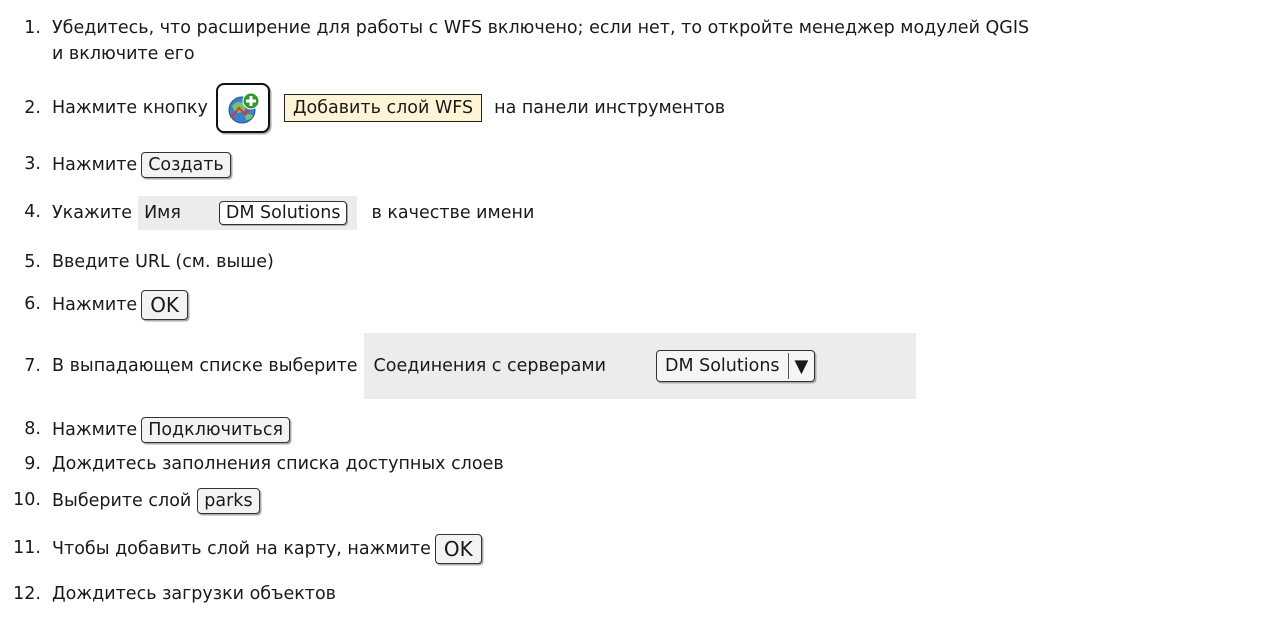 The height and width of the screenshot is (617, 1265). I want to click on step-number: 4., so click(32, 212).